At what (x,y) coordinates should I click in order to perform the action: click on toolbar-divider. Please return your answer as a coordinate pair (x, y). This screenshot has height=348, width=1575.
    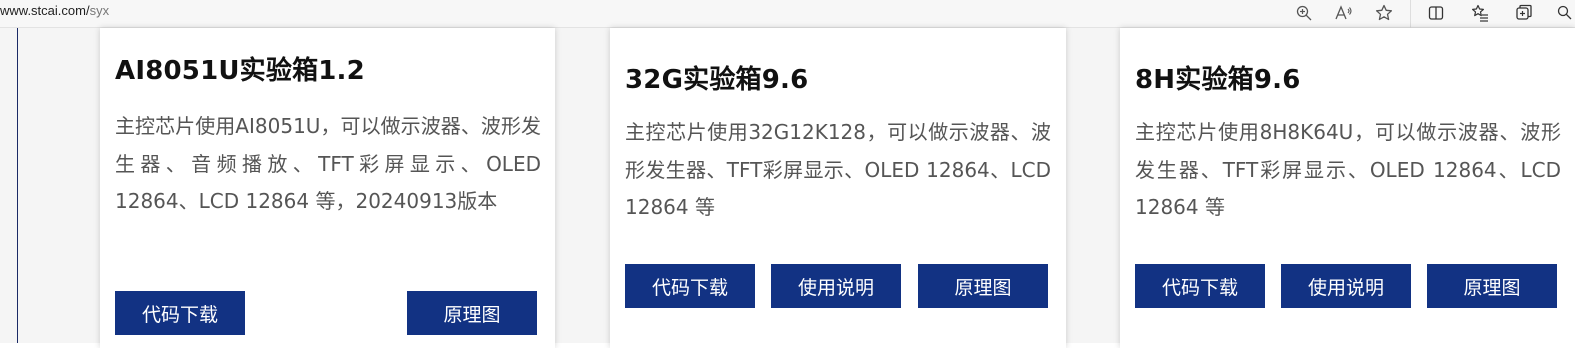
    Looking at the image, I should click on (1410, 14).